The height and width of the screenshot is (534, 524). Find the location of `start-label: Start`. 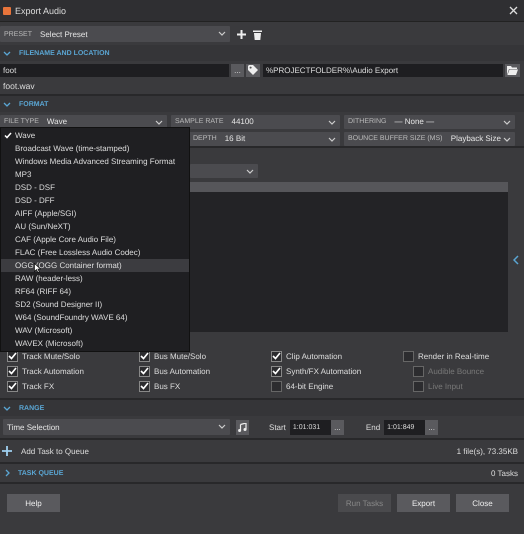

start-label: Start is located at coordinates (277, 427).